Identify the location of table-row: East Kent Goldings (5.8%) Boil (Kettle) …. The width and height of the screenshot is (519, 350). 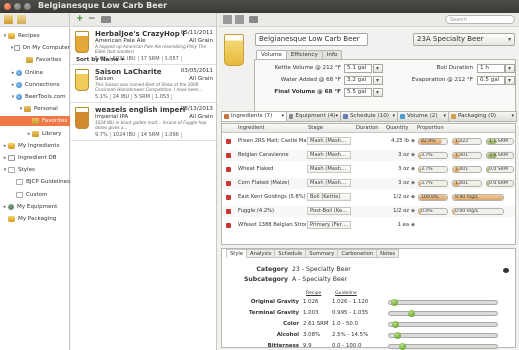
(368, 197).